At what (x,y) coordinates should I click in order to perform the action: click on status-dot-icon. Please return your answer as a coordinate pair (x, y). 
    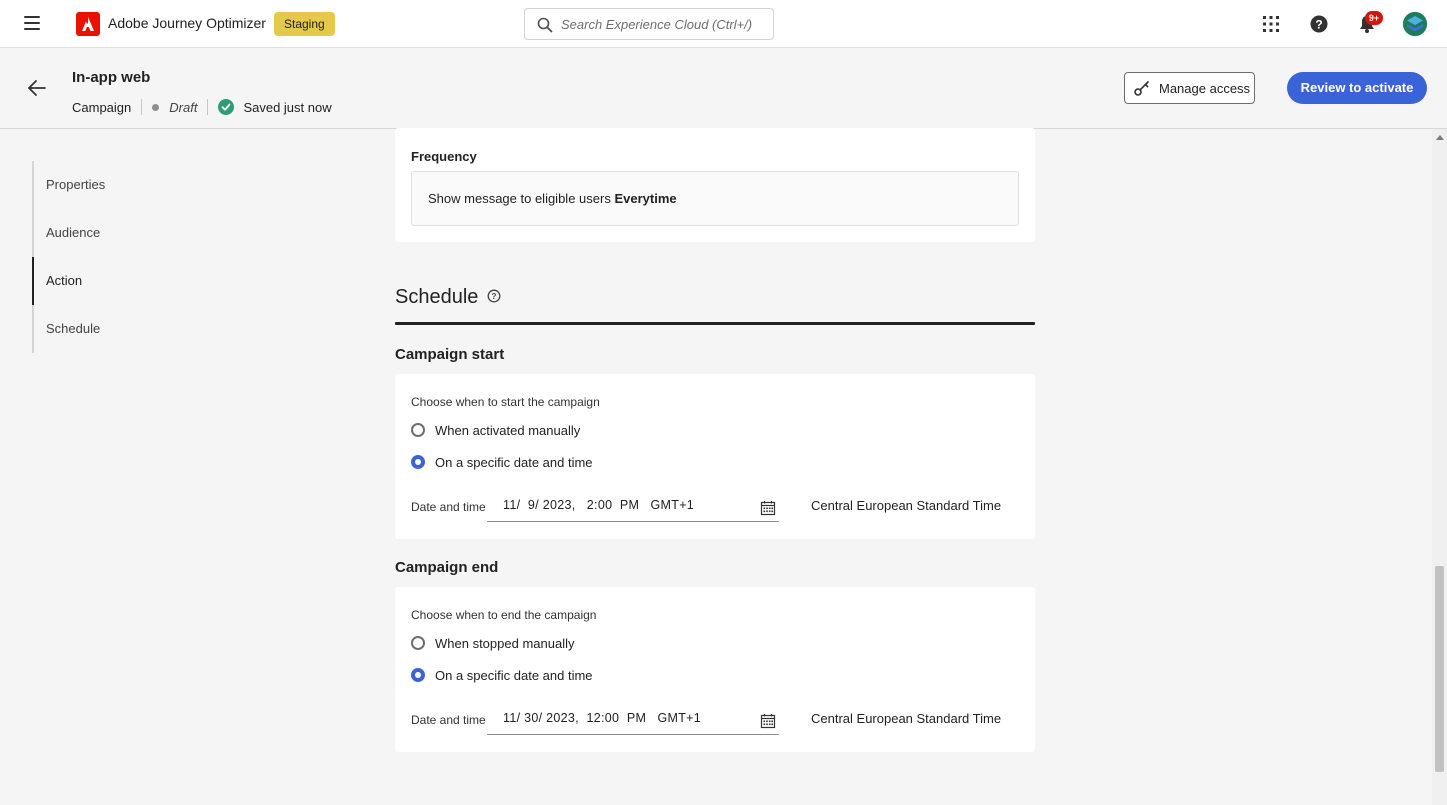
    Looking at the image, I should click on (156, 107).